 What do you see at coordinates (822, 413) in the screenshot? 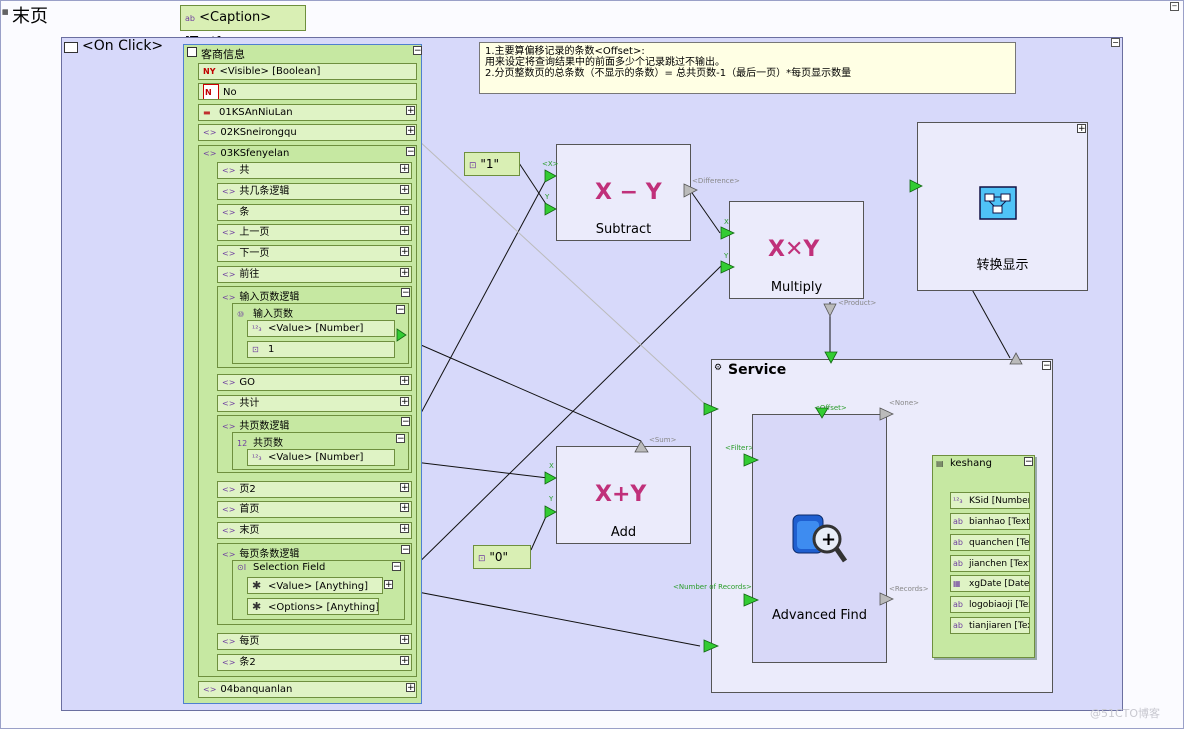
I see `offset-port` at bounding box center [822, 413].